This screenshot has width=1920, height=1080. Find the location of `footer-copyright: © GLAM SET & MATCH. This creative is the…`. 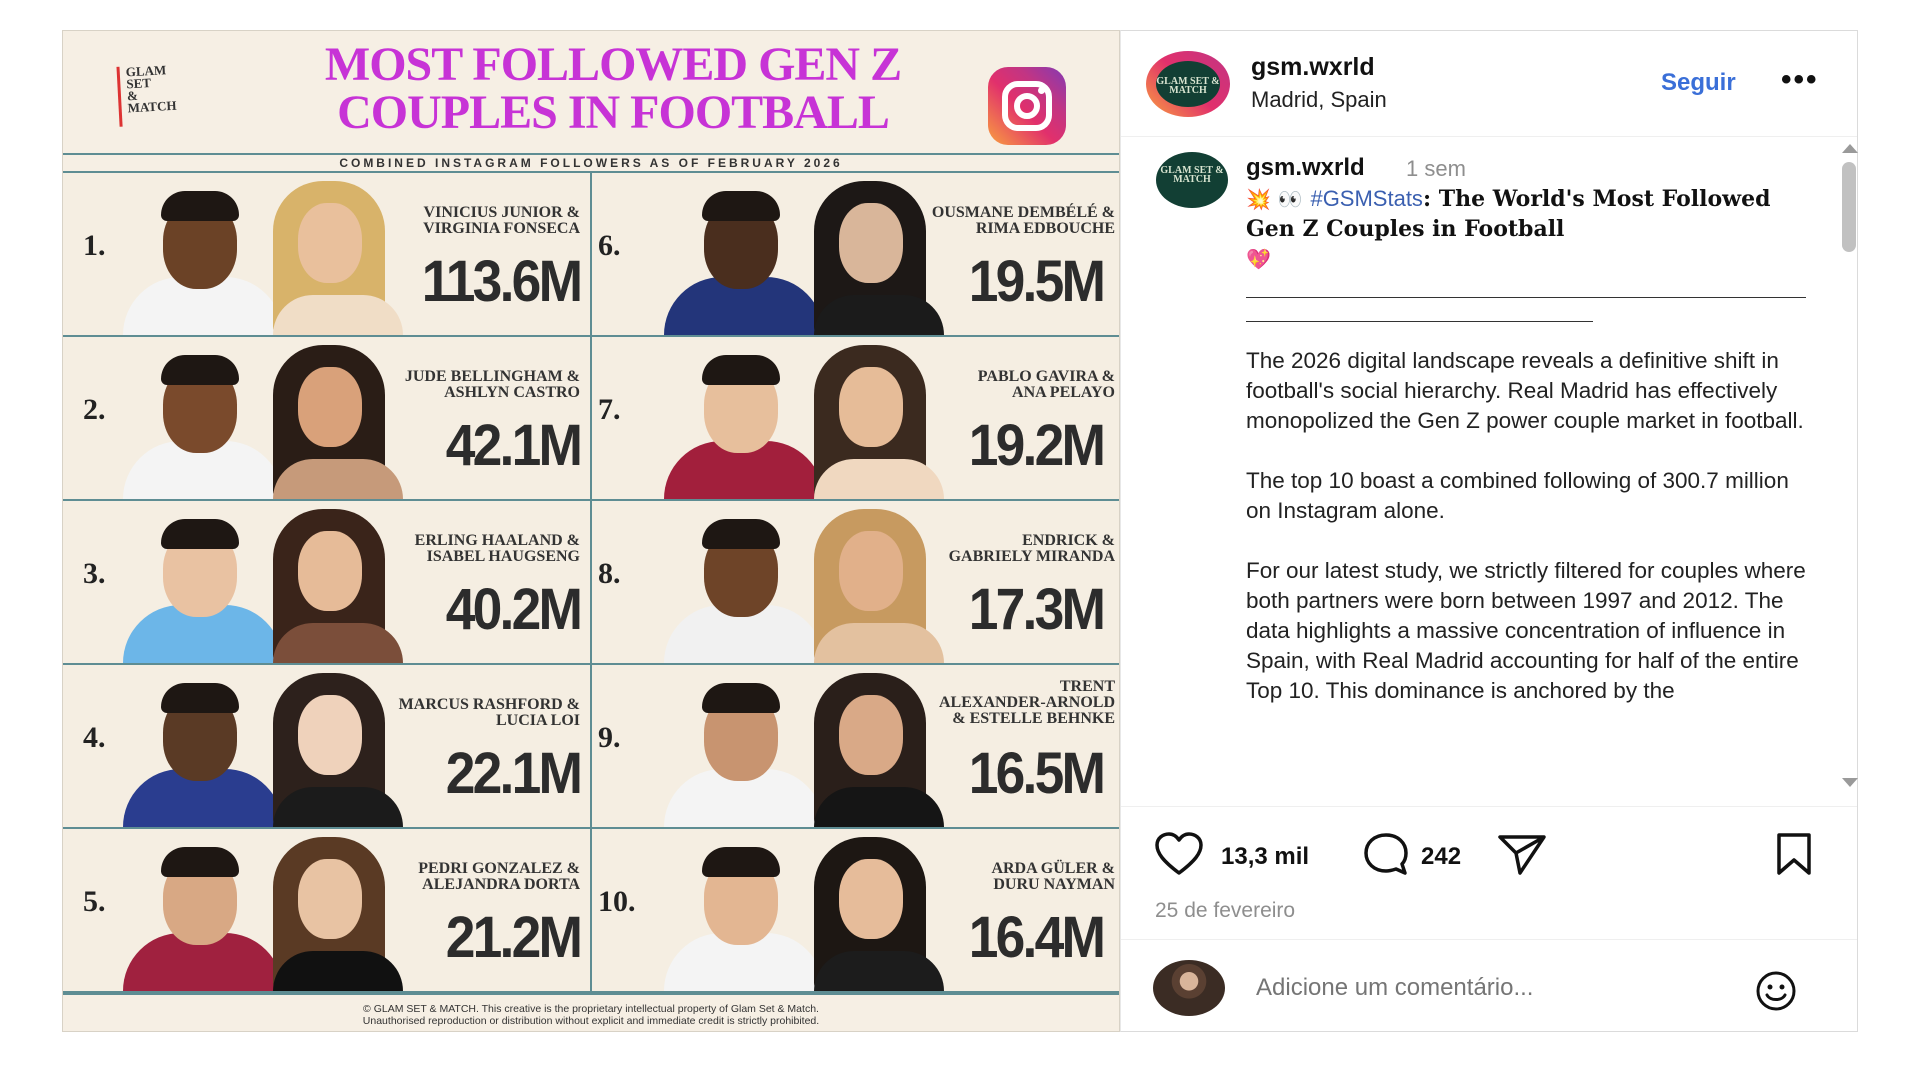

footer-copyright: © GLAM SET & MATCH. This creative is the… is located at coordinates (591, 1009).